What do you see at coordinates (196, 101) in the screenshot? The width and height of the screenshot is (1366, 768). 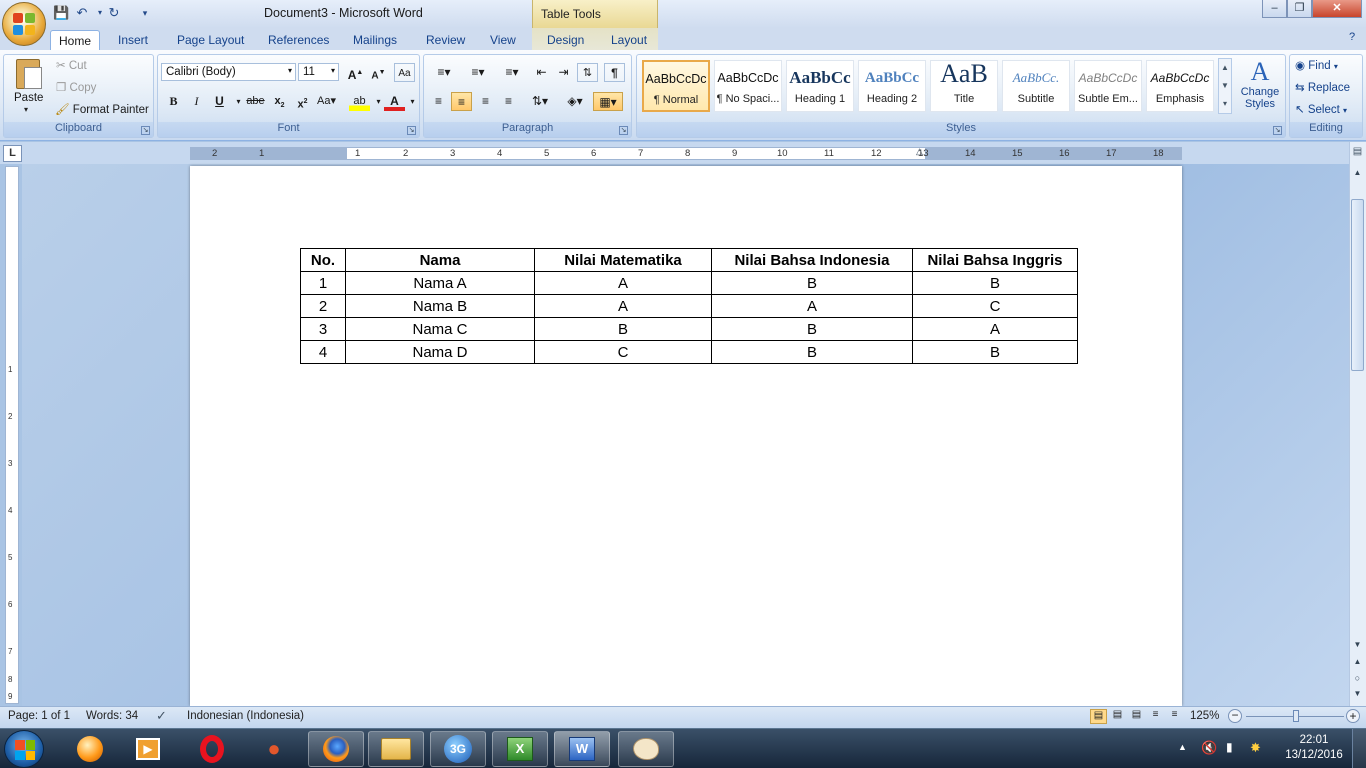 I see `italic-icon: I` at bounding box center [196, 101].